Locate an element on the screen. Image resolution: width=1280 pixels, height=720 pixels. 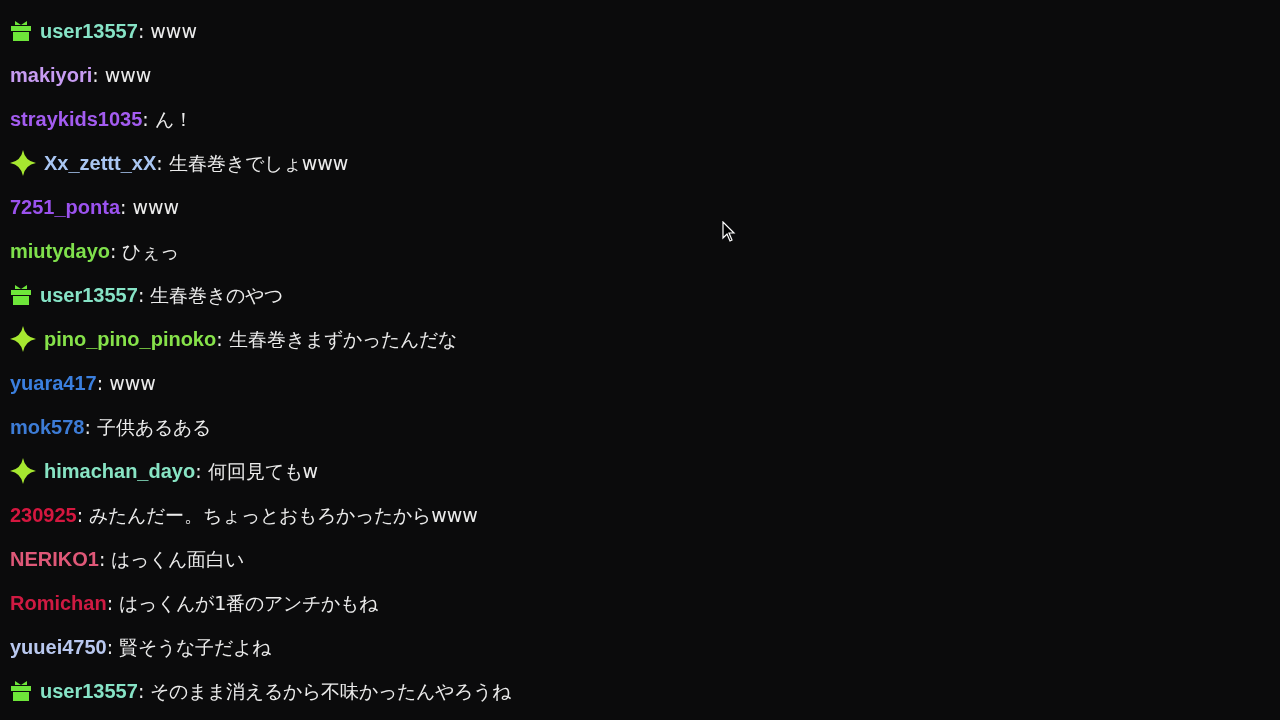
chat-message: : はっくんが1番のアンチかもね is located at coordinates (242, 603).